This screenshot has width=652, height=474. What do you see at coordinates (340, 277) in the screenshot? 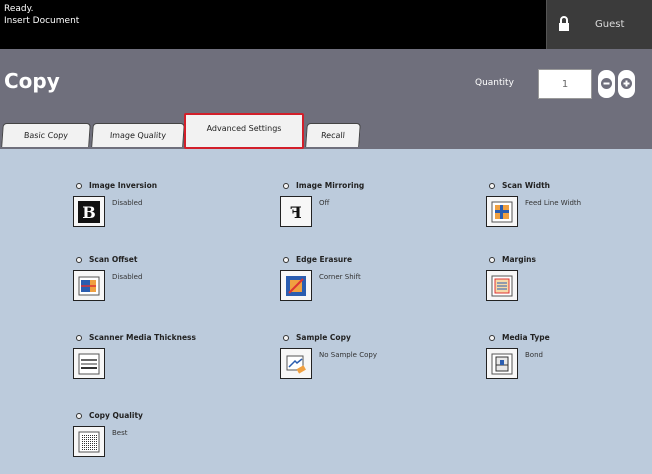
I see `feature-value: Corner Shift` at bounding box center [340, 277].